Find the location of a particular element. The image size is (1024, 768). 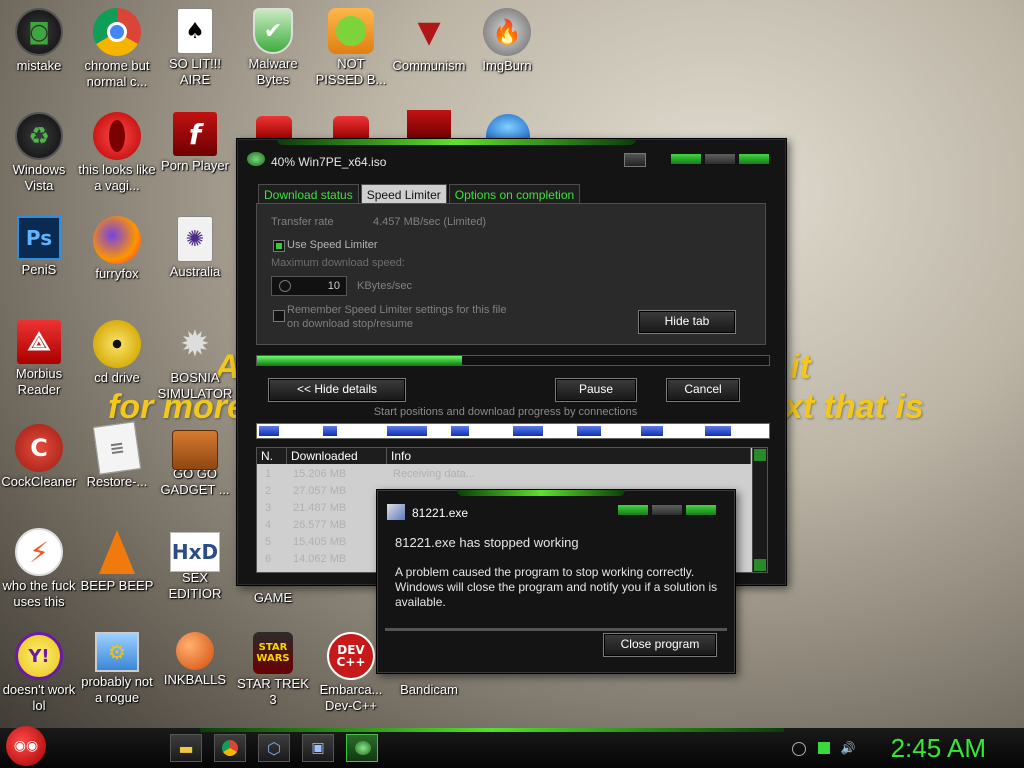

desktop-icon-label: who the fuck uses this is located at coordinates (39, 593).